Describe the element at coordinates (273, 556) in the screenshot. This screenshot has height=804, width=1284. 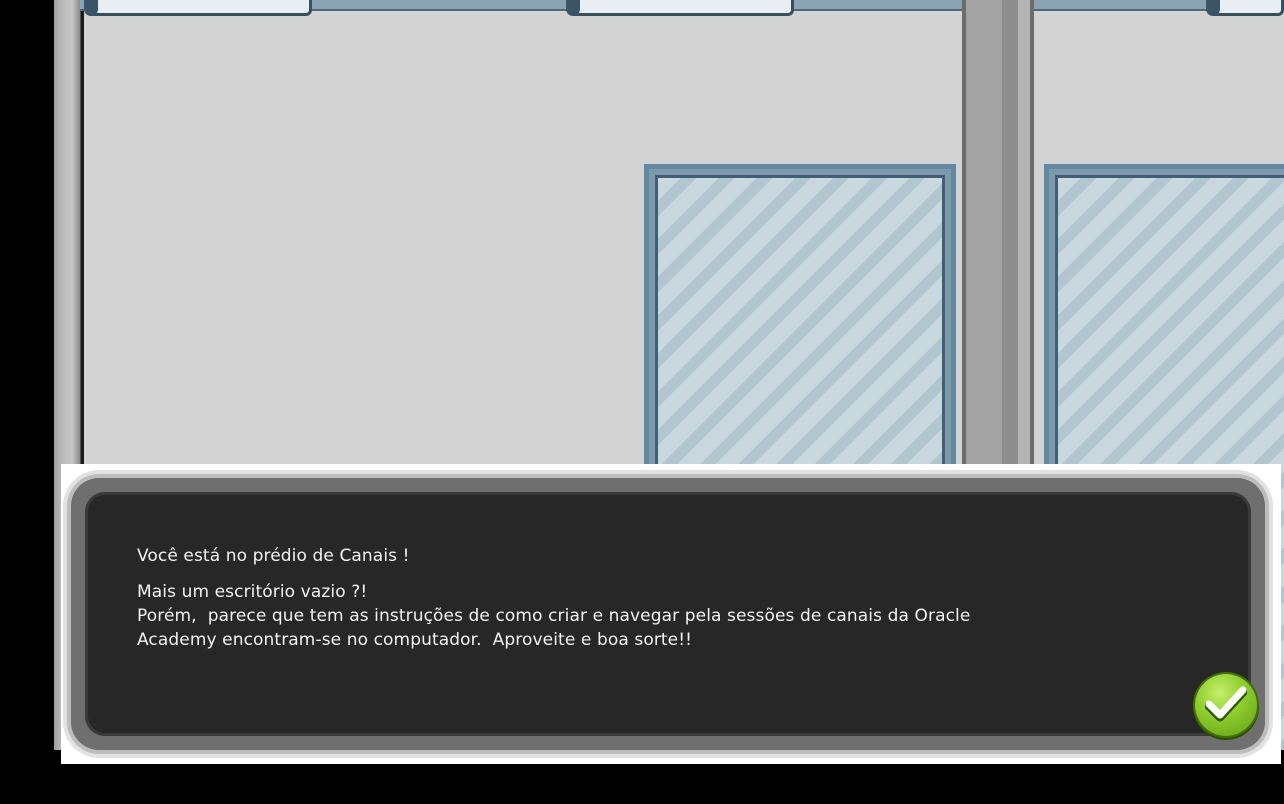
I see `dialog-line-location: Você está no prédio de Canais !` at that location.